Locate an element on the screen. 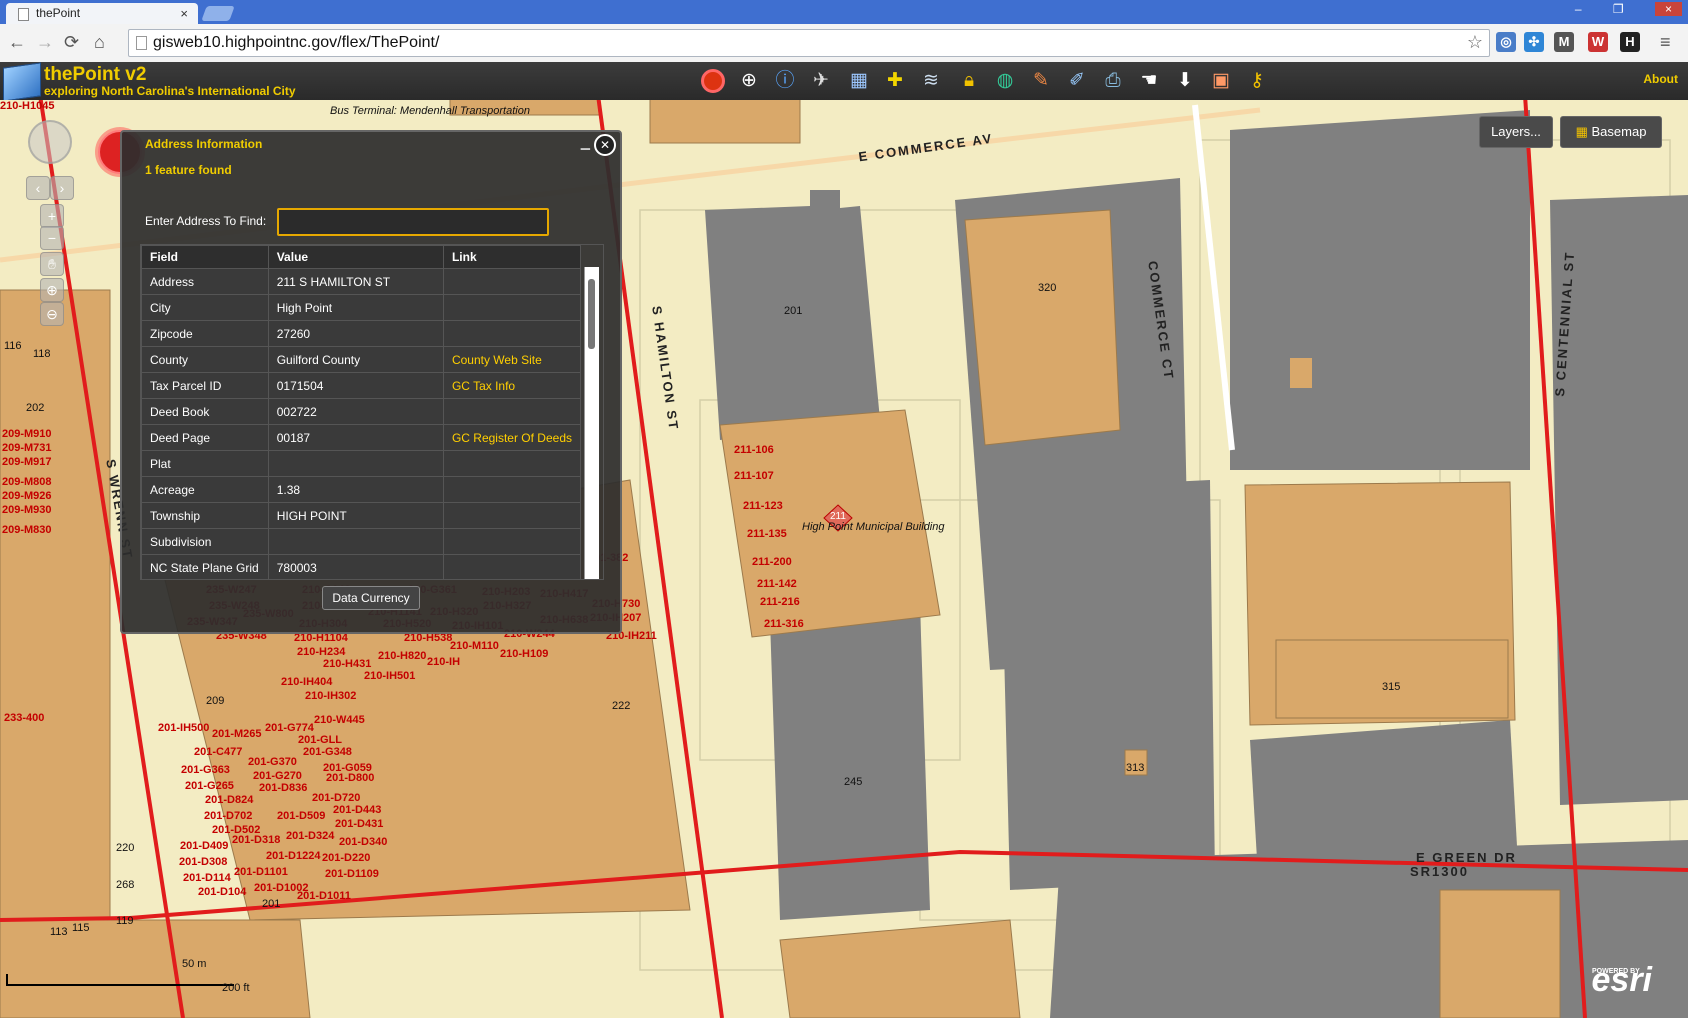  table-row: Subdivision is located at coordinates (361, 541).